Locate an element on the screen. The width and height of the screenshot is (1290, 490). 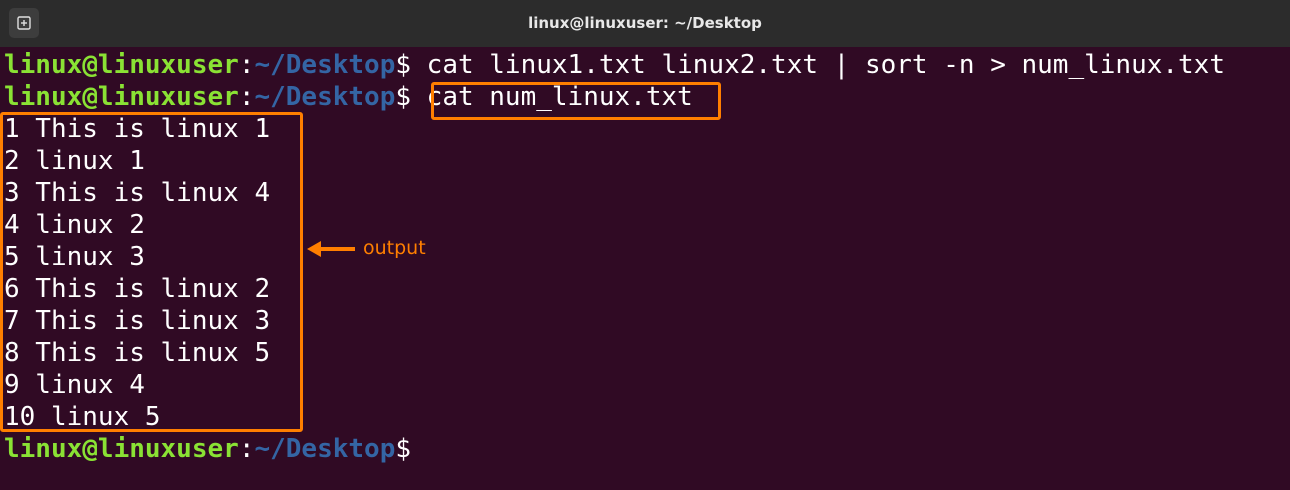
prompt-line: linux@linuxuser:~/Desktop$ is located at coordinates (207, 449).